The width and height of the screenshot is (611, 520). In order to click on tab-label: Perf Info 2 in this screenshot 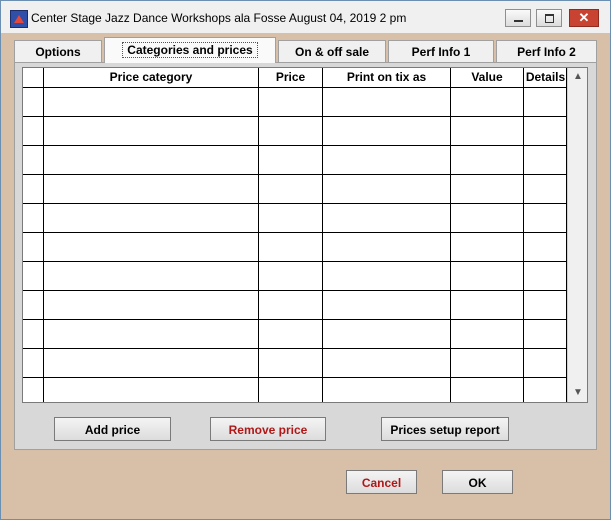, I will do `click(546, 52)`.